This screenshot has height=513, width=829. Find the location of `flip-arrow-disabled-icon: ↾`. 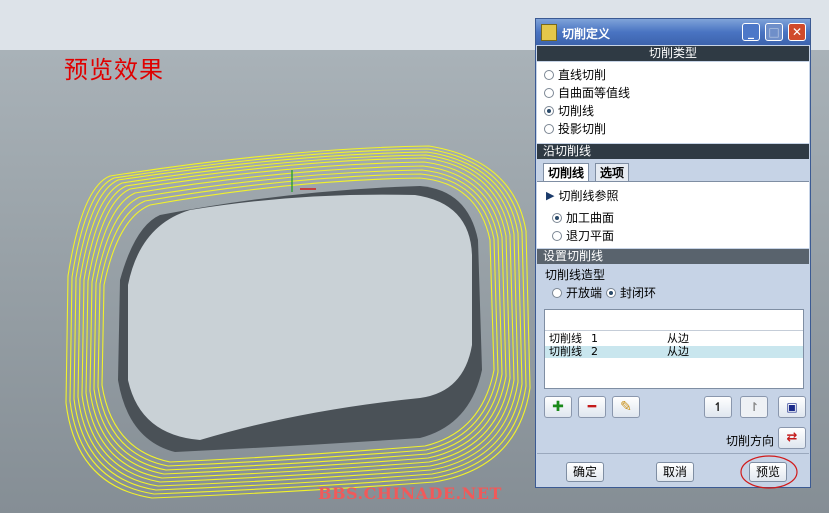

flip-arrow-disabled-icon: ↾ is located at coordinates (754, 407).